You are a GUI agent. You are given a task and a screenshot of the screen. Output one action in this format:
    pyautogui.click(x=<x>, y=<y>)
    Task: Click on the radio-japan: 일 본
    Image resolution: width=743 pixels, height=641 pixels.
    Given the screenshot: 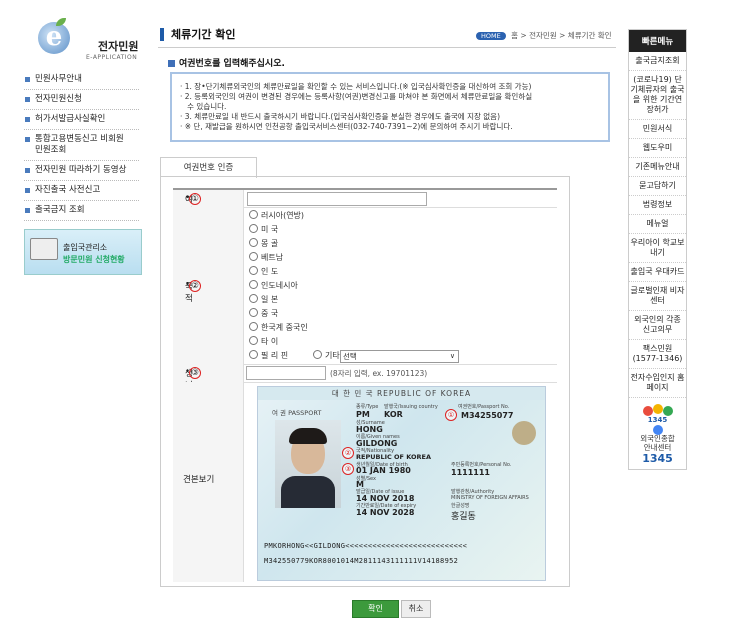 What is the action you would take?
    pyautogui.click(x=263, y=299)
    